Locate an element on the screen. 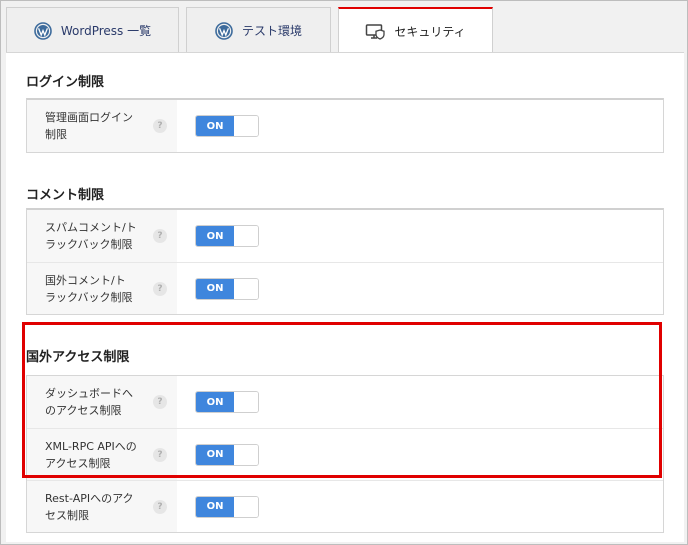  row-label-cell: Rest-APIへのアク セス制限 ? is located at coordinates (102, 506).